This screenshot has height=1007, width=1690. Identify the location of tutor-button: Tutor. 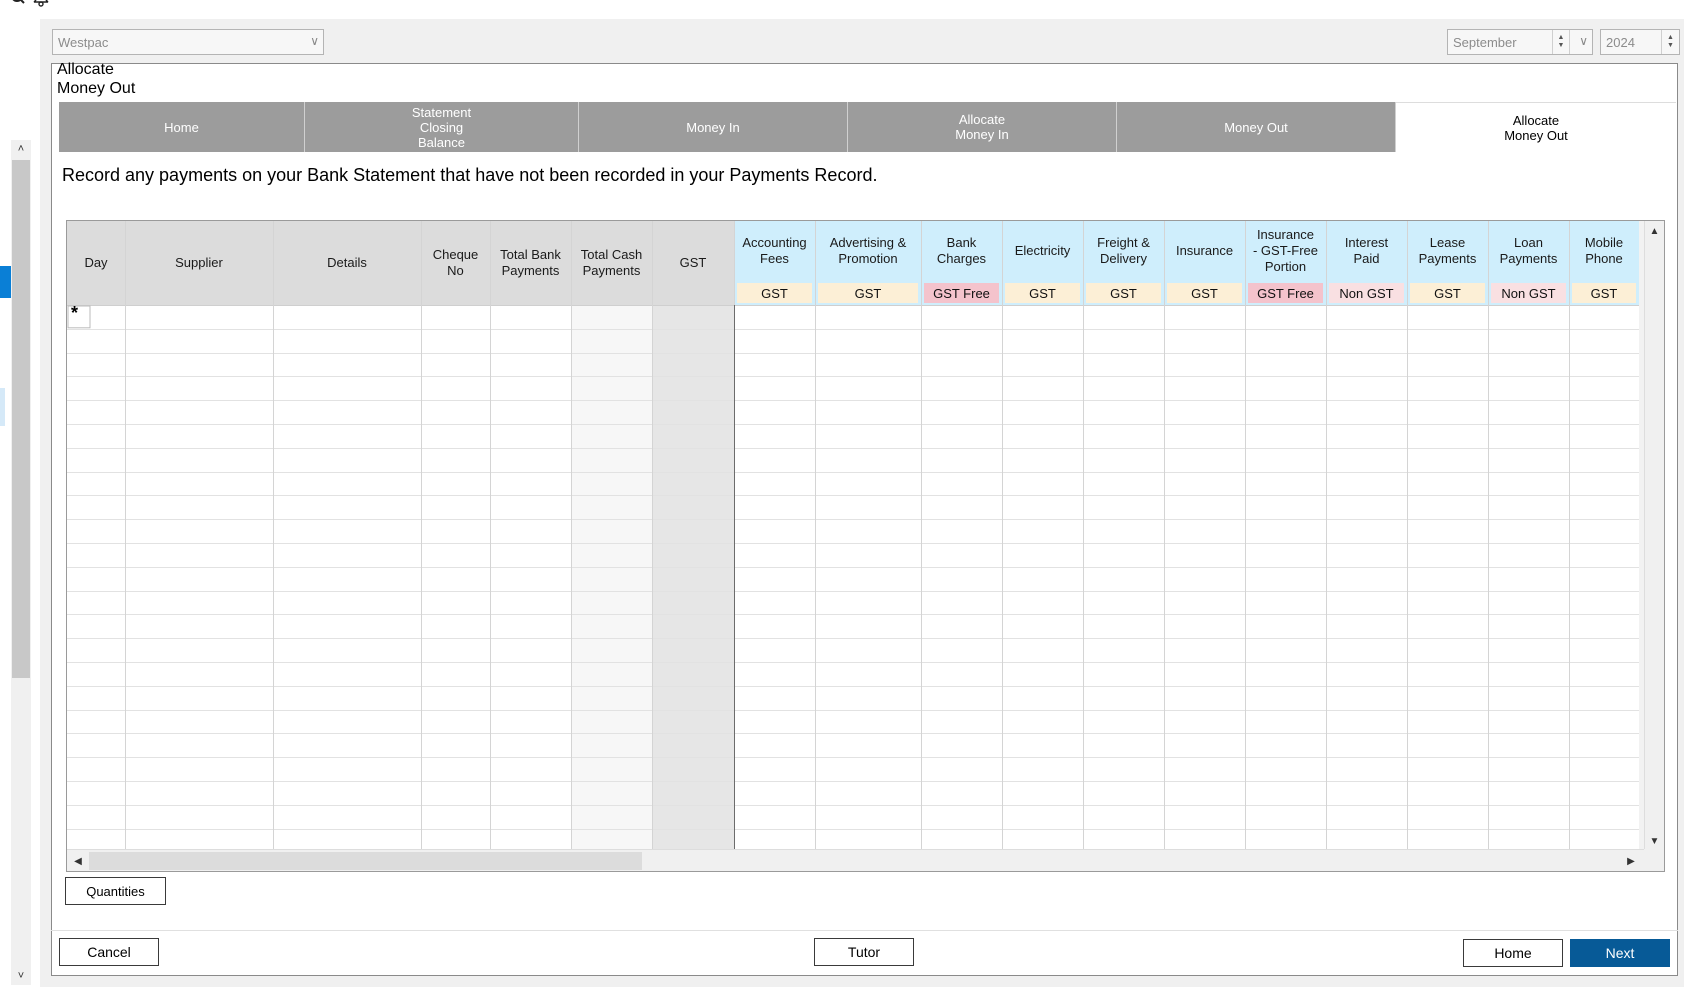
(864, 952).